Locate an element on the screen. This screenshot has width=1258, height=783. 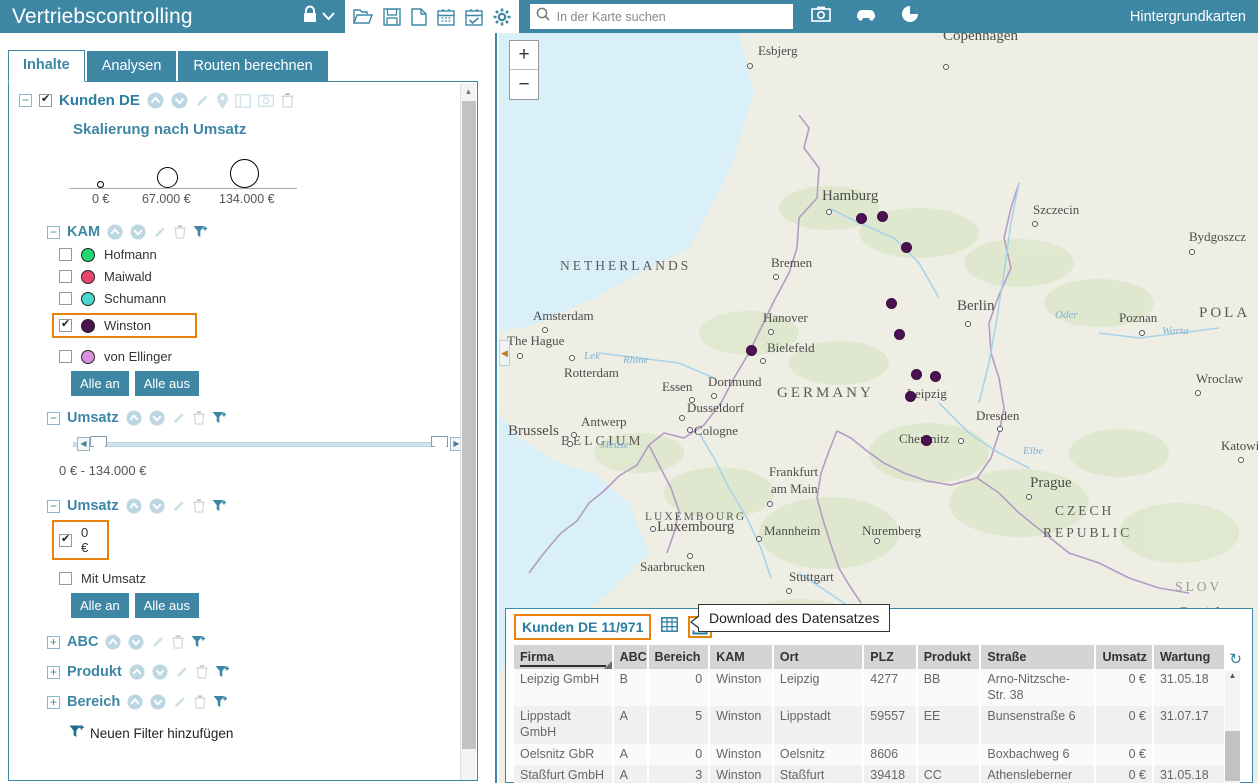
gear-icon is located at coordinates (502, 17).